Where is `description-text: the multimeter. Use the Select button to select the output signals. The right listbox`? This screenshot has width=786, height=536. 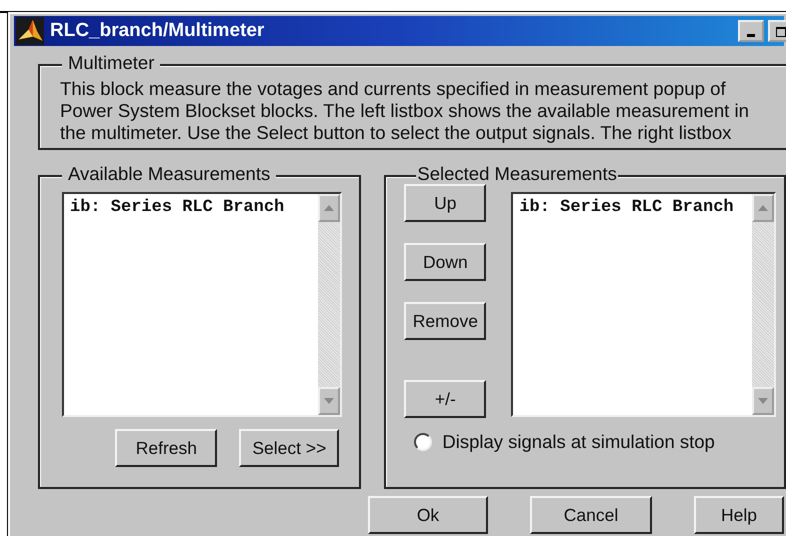 description-text: the multimeter. Use the Select button to select the output signals. The right listbox is located at coordinates (396, 133).